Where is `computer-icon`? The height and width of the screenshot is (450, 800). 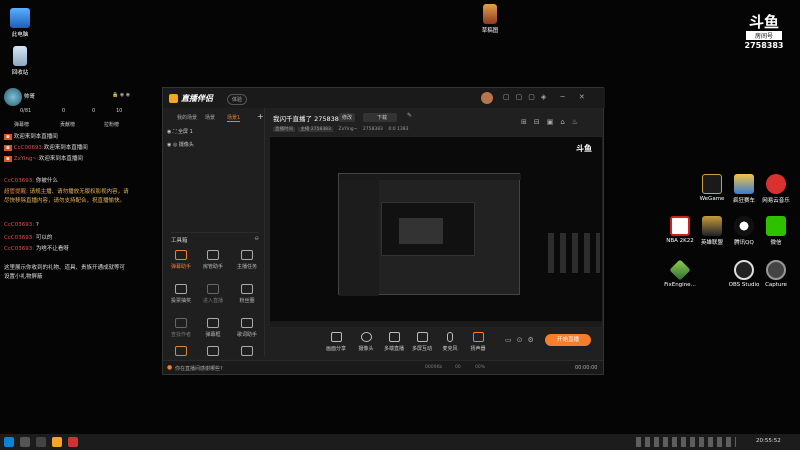
computer-icon is located at coordinates (20, 18).